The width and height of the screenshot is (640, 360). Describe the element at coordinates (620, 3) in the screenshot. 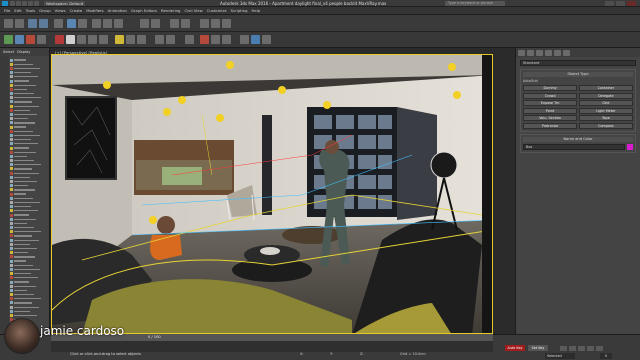

I see `maximize-button` at that location.